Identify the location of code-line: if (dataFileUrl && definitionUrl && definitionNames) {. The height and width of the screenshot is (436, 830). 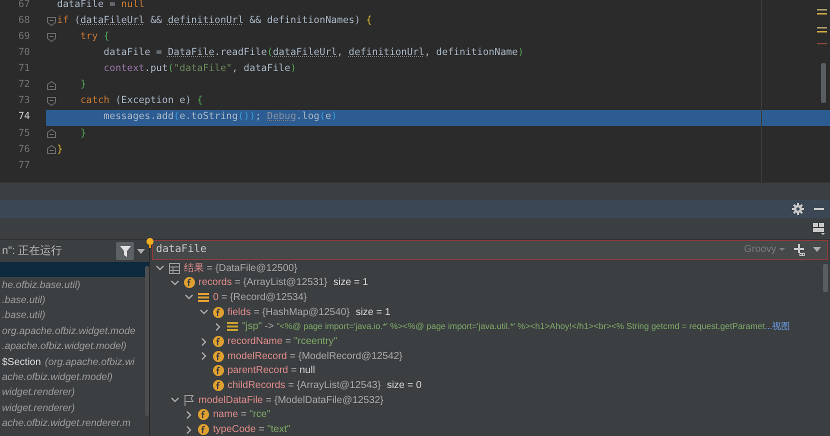
(214, 21).